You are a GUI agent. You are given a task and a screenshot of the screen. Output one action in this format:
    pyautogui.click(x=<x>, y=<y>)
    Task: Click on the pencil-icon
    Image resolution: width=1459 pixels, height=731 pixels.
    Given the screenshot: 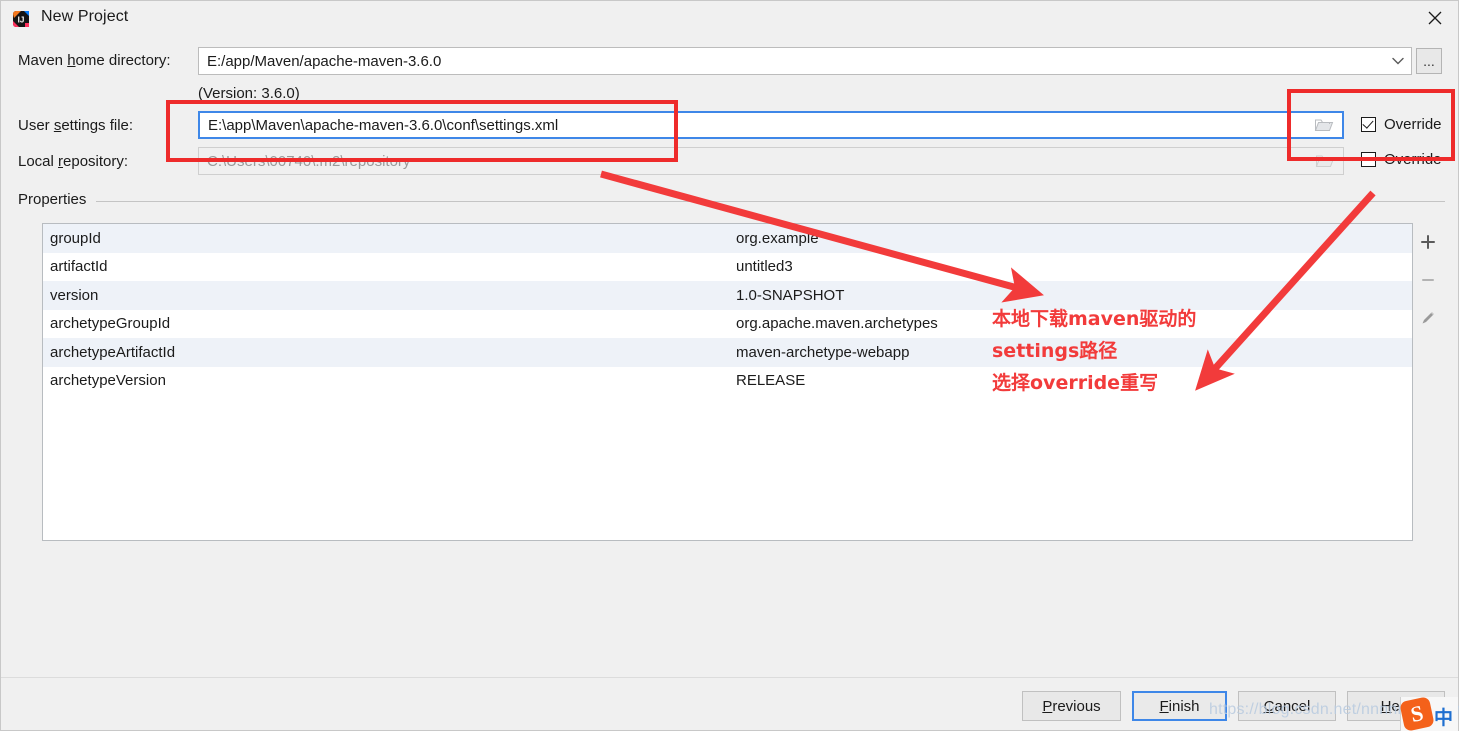 What is the action you would take?
    pyautogui.click(x=1428, y=318)
    